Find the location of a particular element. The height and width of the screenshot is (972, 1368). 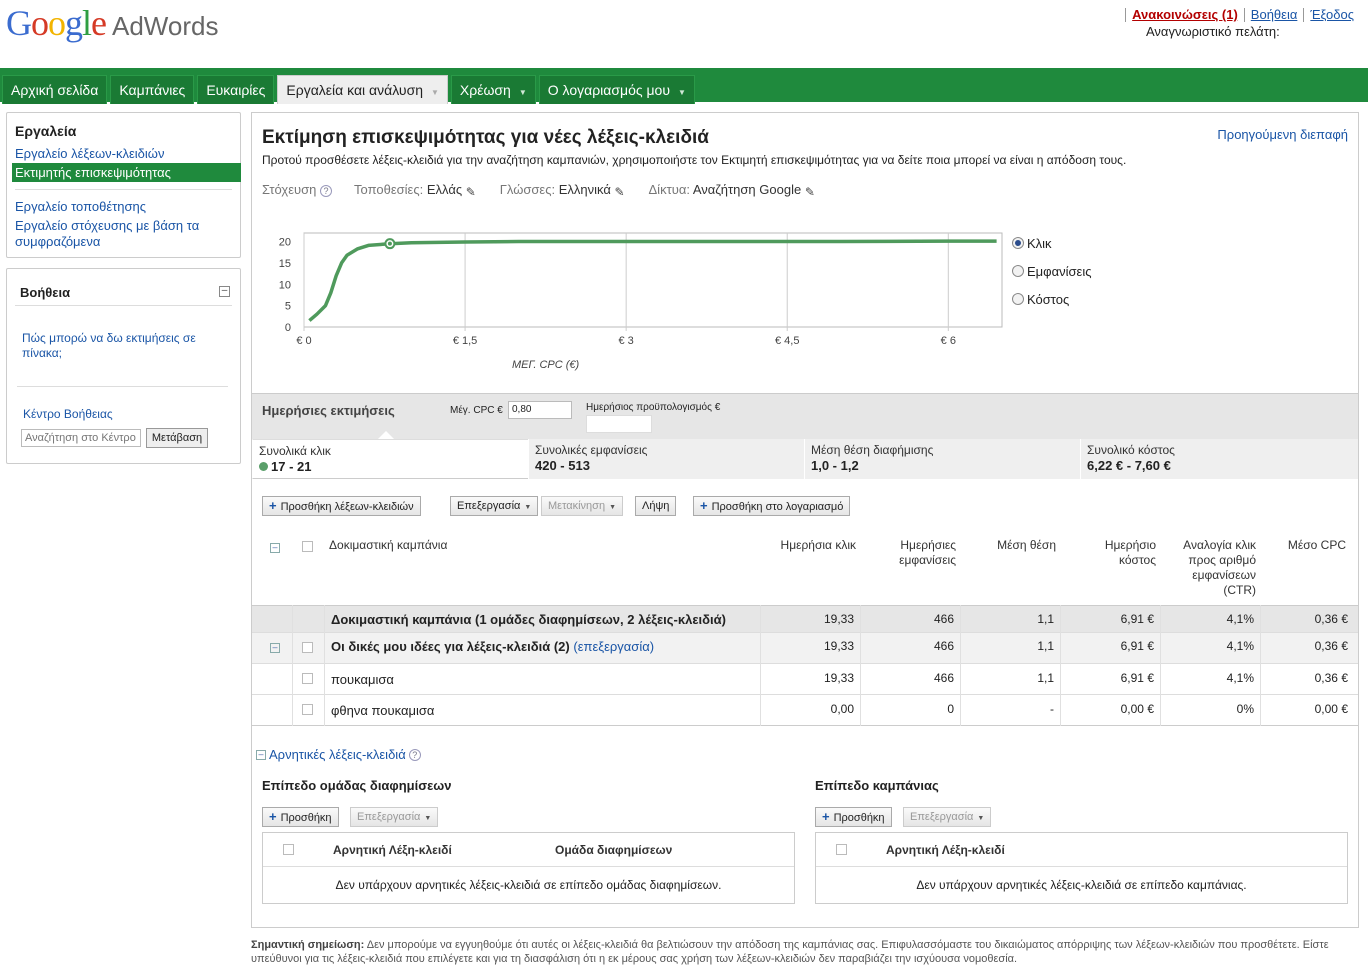

tab-opportunities: Ευκαιρίες is located at coordinates (236, 89).